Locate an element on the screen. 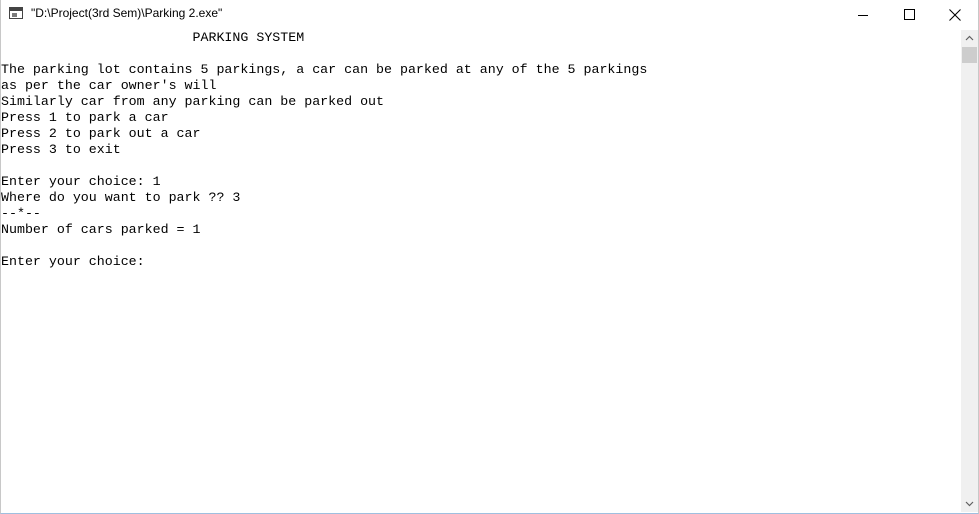 This screenshot has height=514, width=979. console-line: Press 2 to park out a car is located at coordinates (101, 133).